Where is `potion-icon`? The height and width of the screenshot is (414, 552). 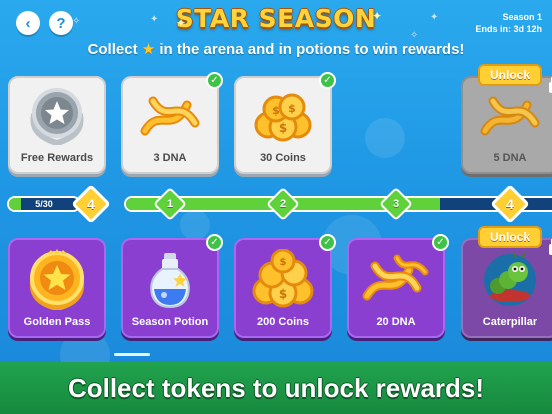
potion-icon is located at coordinates (170, 281).